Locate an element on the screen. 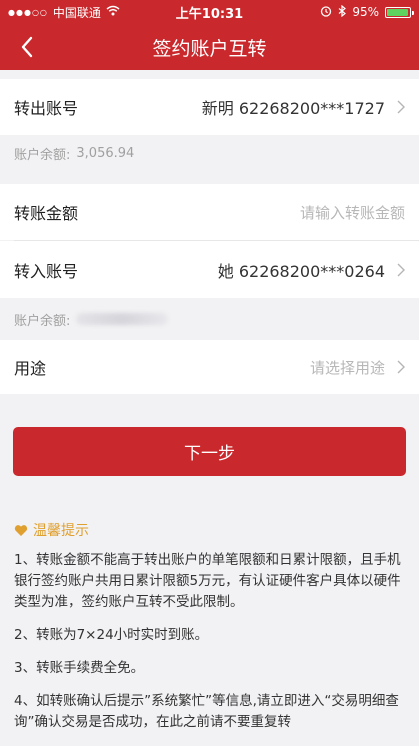 This screenshot has width=419, height=746. status-time: 上午10:31 is located at coordinates (209, 14).